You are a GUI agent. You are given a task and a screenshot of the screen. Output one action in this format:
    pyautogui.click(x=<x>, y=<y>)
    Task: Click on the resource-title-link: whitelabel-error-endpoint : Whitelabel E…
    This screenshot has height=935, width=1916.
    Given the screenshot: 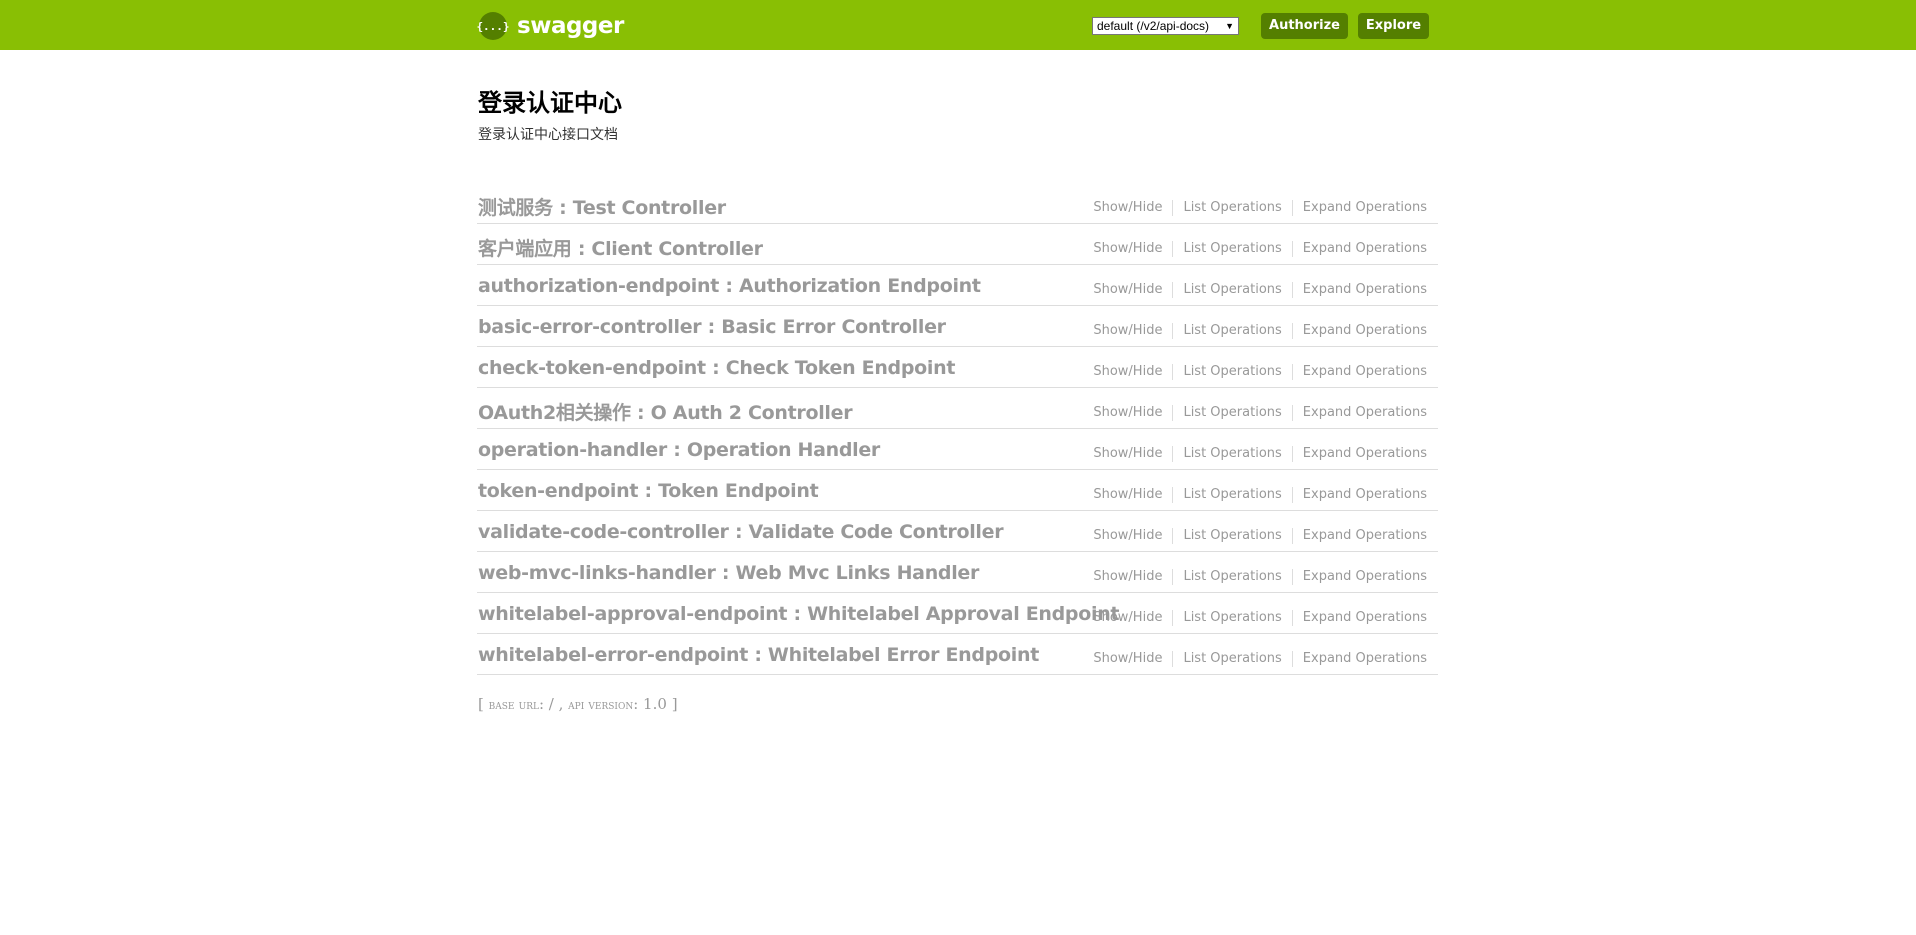 What is the action you would take?
    pyautogui.click(x=758, y=655)
    